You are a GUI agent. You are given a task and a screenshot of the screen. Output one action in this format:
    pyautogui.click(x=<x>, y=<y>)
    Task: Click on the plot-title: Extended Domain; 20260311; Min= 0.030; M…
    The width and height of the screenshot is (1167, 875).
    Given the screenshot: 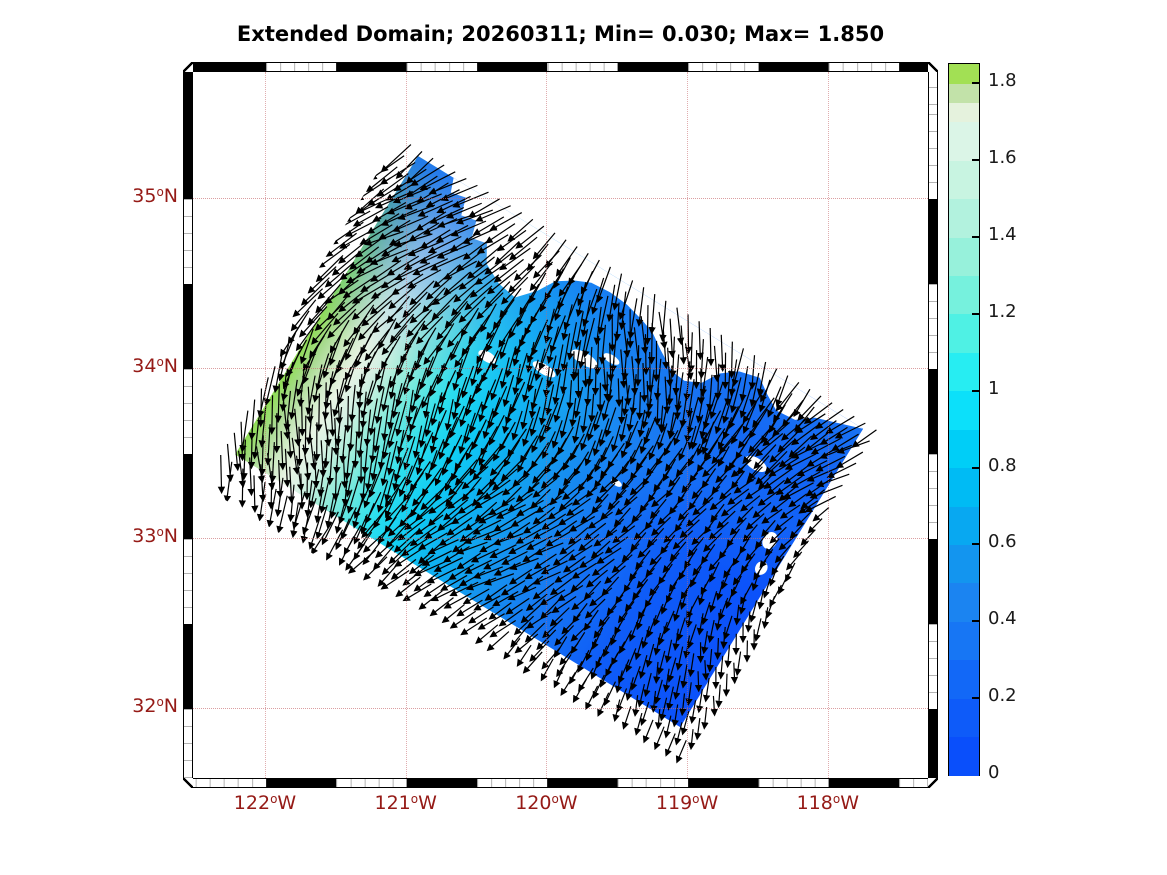 What is the action you would take?
    pyautogui.click(x=560, y=34)
    